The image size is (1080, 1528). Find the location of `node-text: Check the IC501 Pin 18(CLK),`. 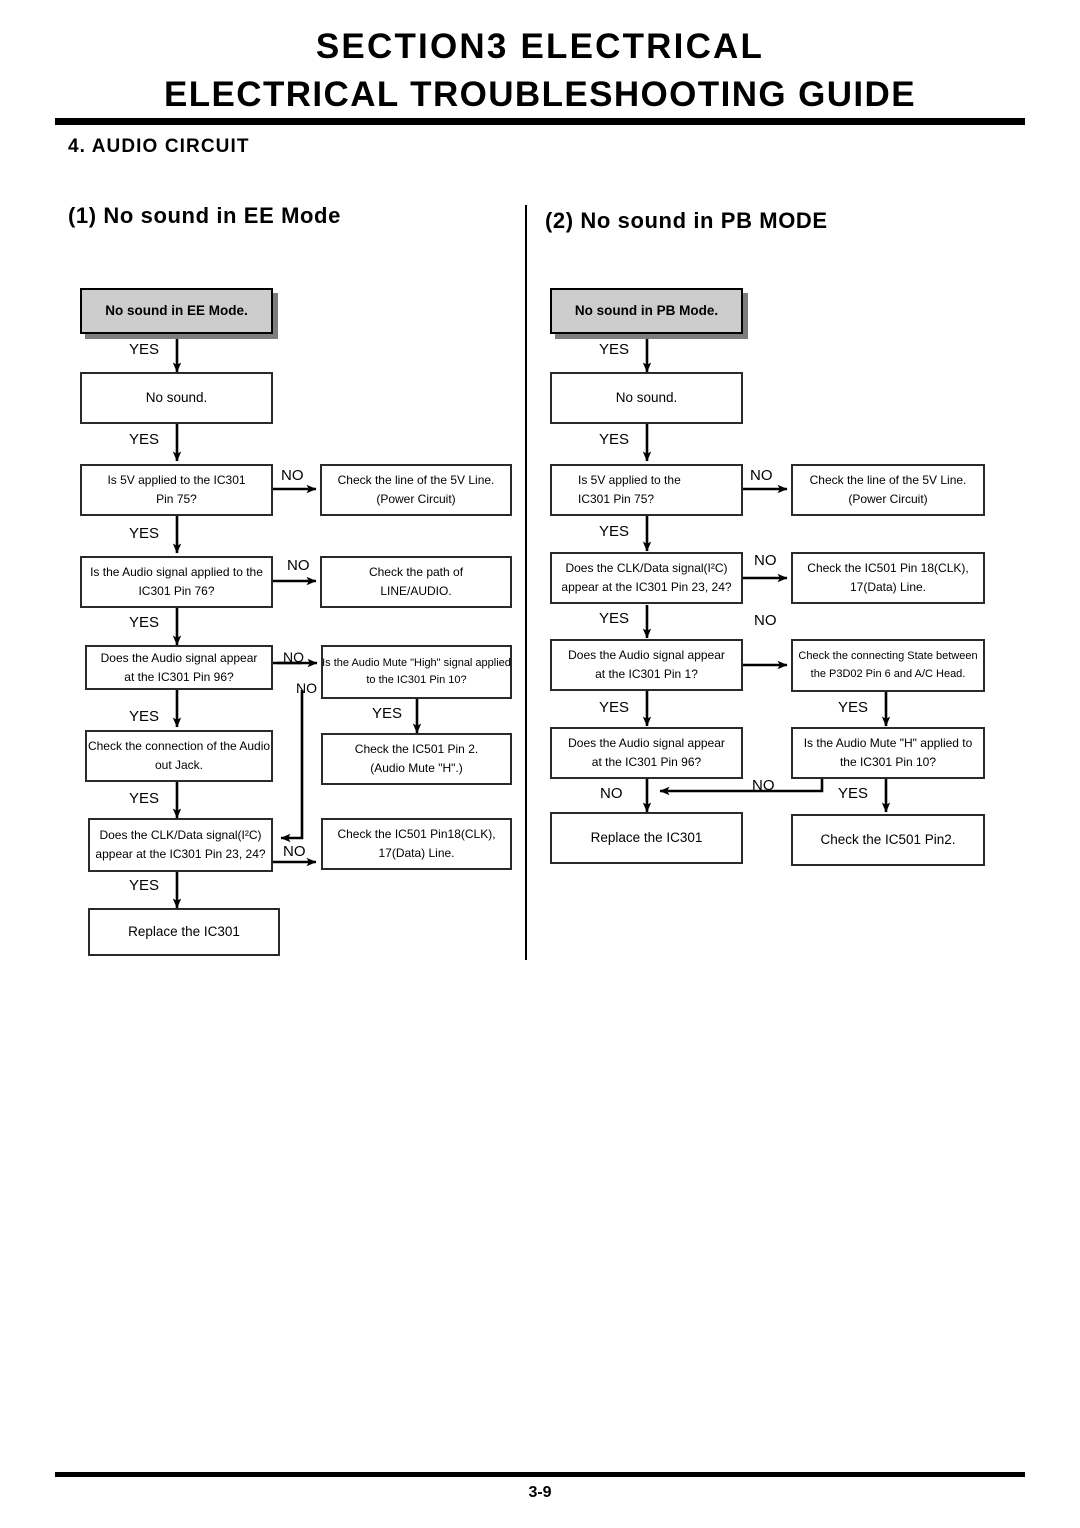

node-text: Check the IC501 Pin 18(CLK), is located at coordinates (888, 568).